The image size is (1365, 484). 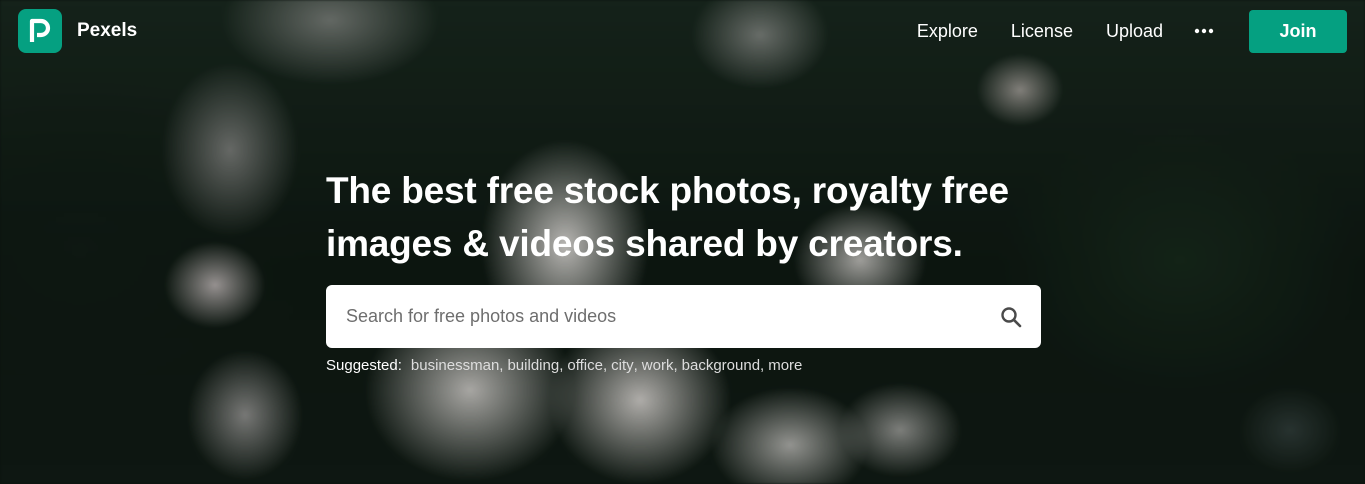 I want to click on pexels-logo-icon, so click(x=40, y=31).